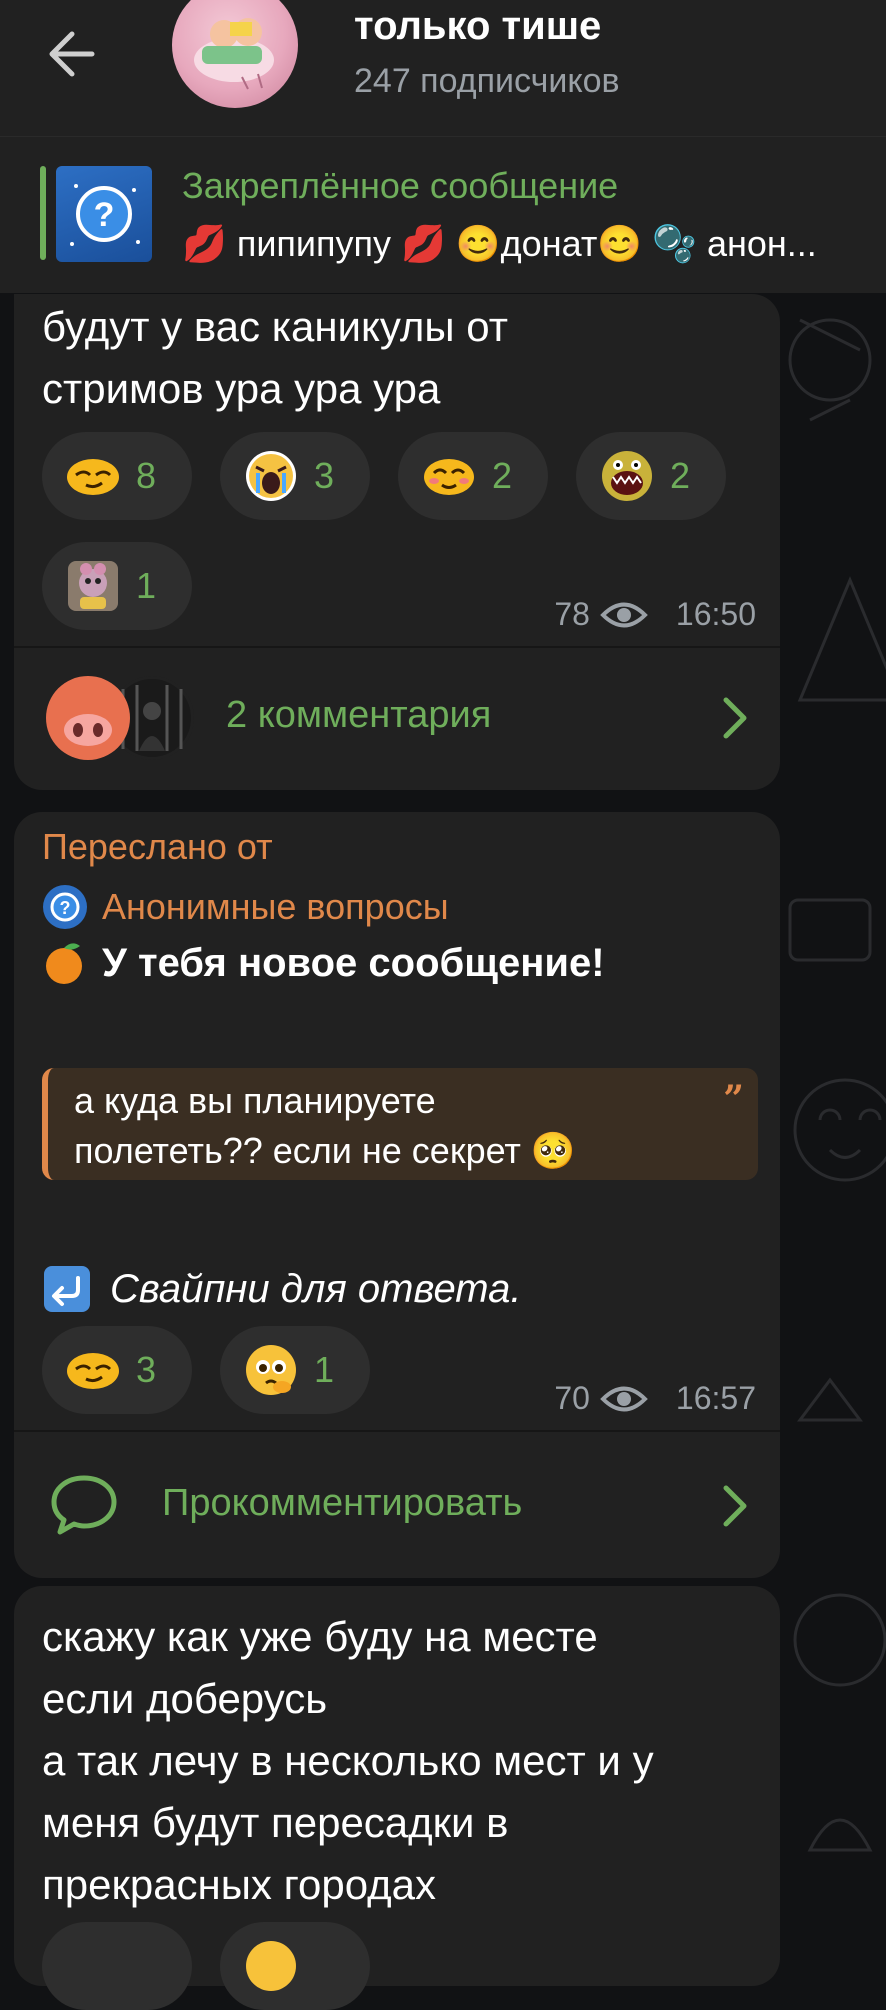 The image size is (886, 2010). What do you see at coordinates (655, 1398) in the screenshot?
I see `message-meta: 70 16:57` at bounding box center [655, 1398].